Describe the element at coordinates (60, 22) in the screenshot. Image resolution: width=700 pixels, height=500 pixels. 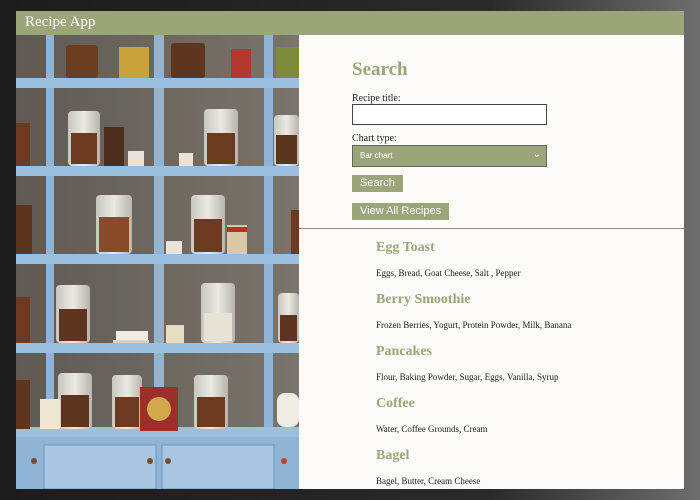
I see `app-title: Recipe App` at that location.